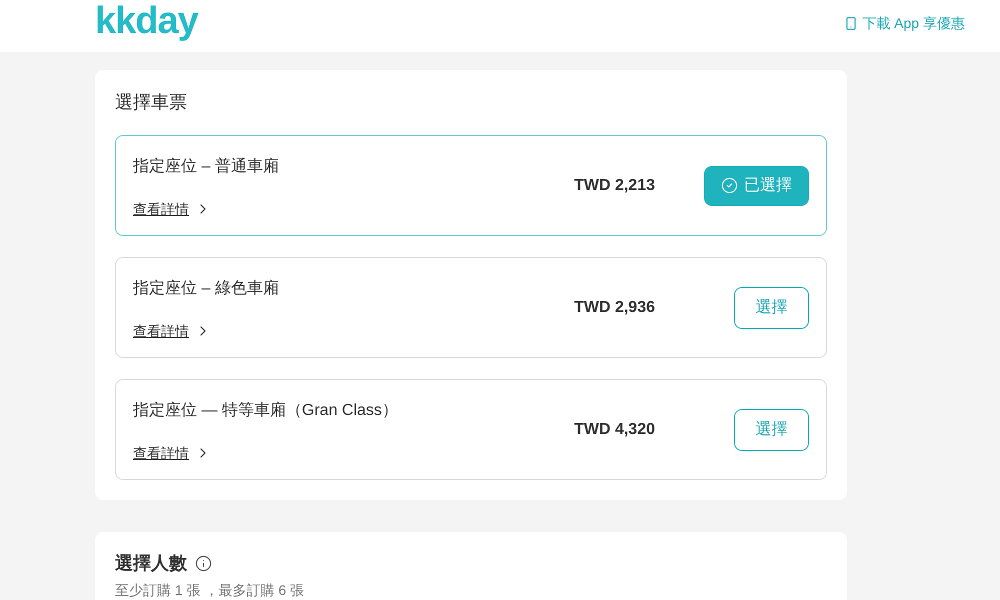 This screenshot has width=1000, height=600. What do you see at coordinates (471, 185) in the screenshot?
I see `ticket-option-card: 指定座位 – 普通車廂 查看詳情 TWD 2,213 已選擇` at bounding box center [471, 185].